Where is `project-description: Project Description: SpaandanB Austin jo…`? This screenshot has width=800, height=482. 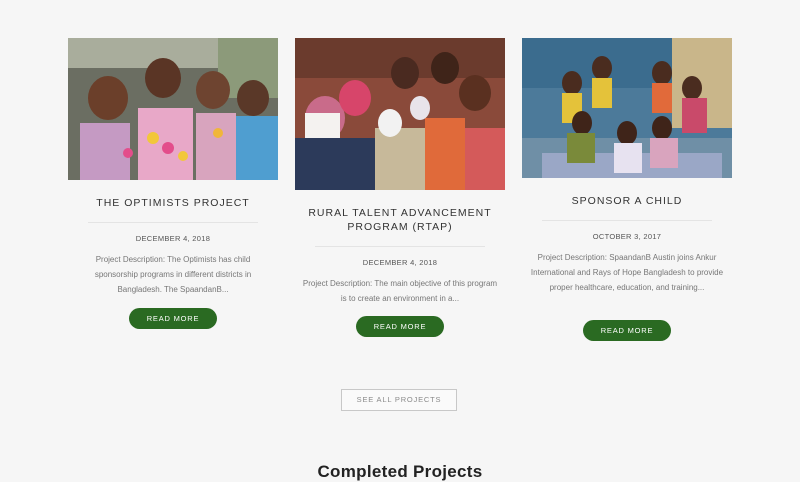 project-description: Project Description: SpaandanB Austin jo… is located at coordinates (627, 272).